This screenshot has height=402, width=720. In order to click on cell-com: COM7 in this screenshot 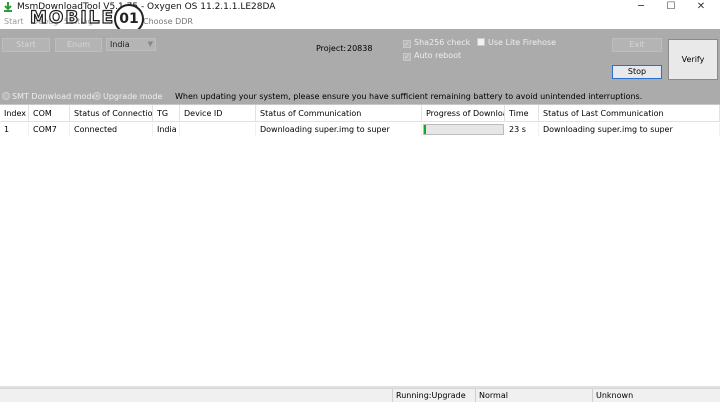, I will do `click(49, 129)`.